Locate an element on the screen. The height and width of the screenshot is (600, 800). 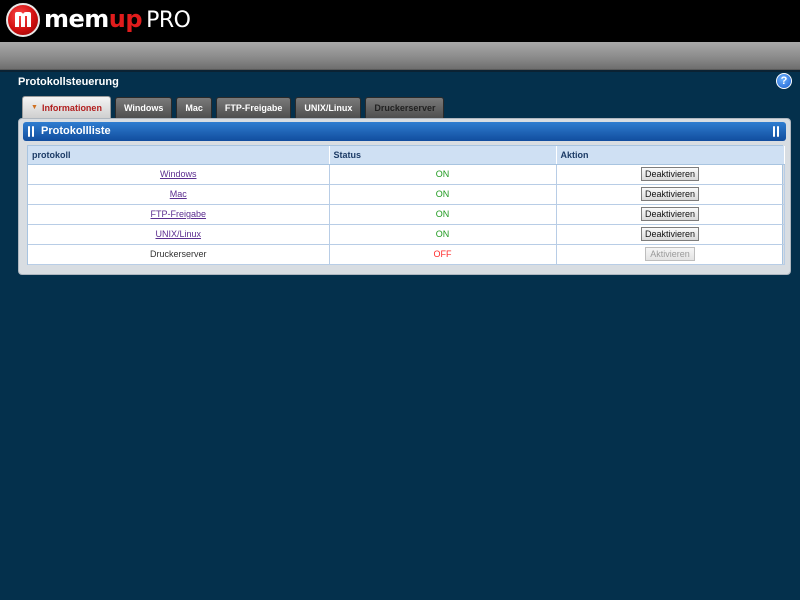
deactivate-unix-button: Deaktivieren is located at coordinates (670, 234).